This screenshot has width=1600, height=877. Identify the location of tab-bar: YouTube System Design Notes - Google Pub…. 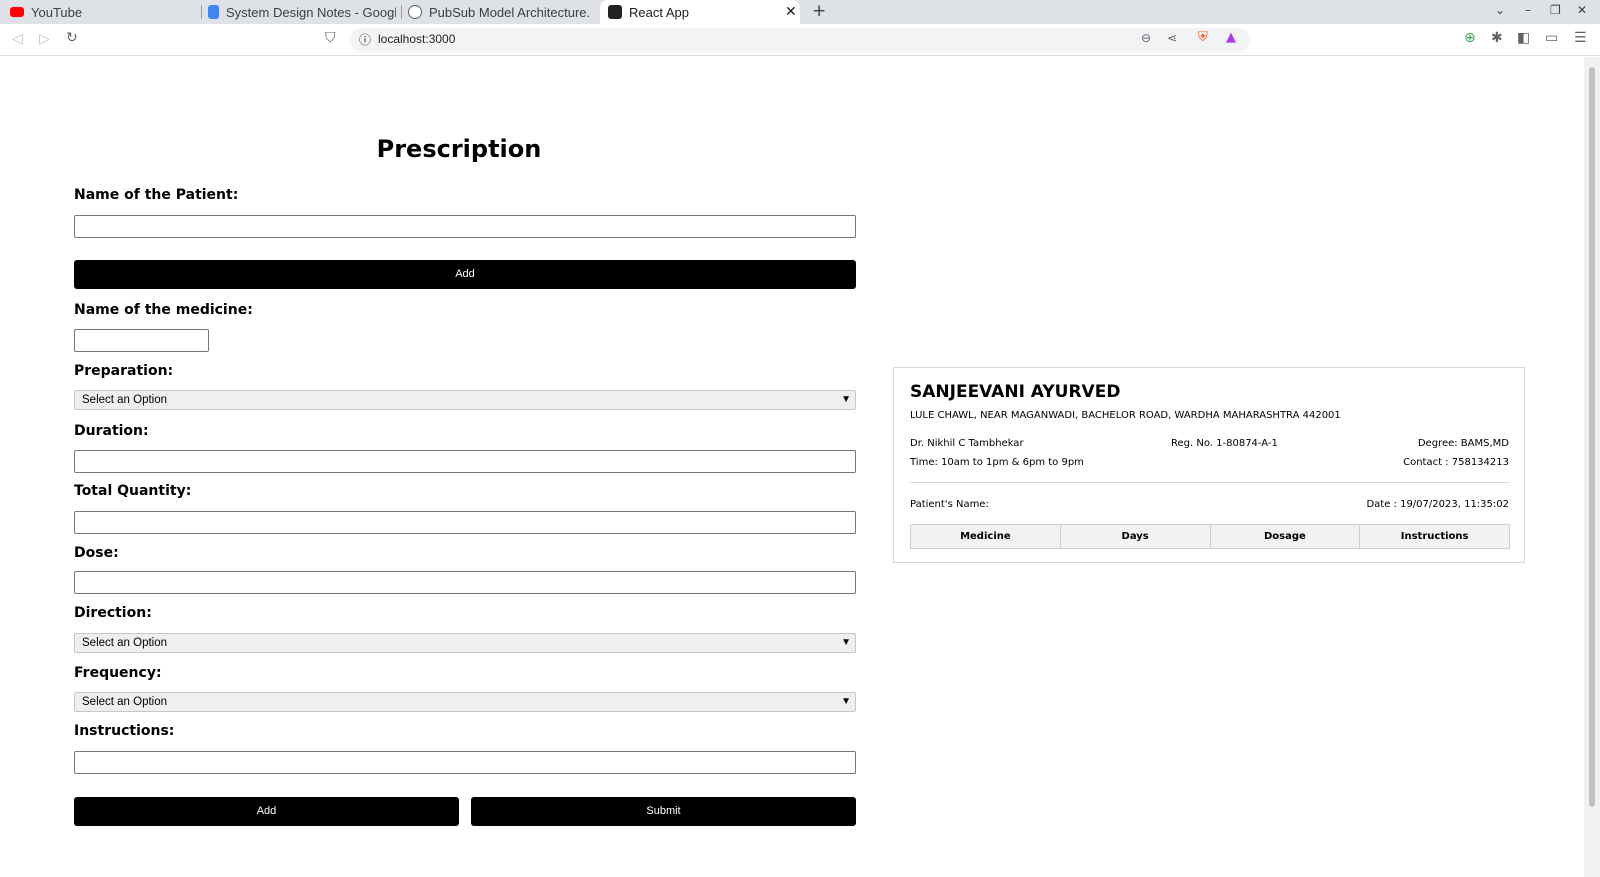
(800, 12).